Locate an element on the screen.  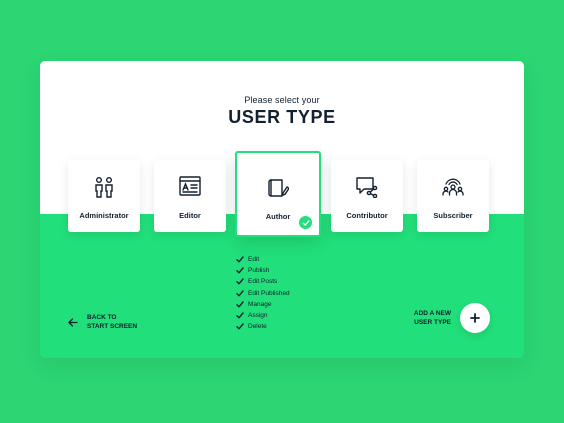
selected-check-icon is located at coordinates (305, 222).